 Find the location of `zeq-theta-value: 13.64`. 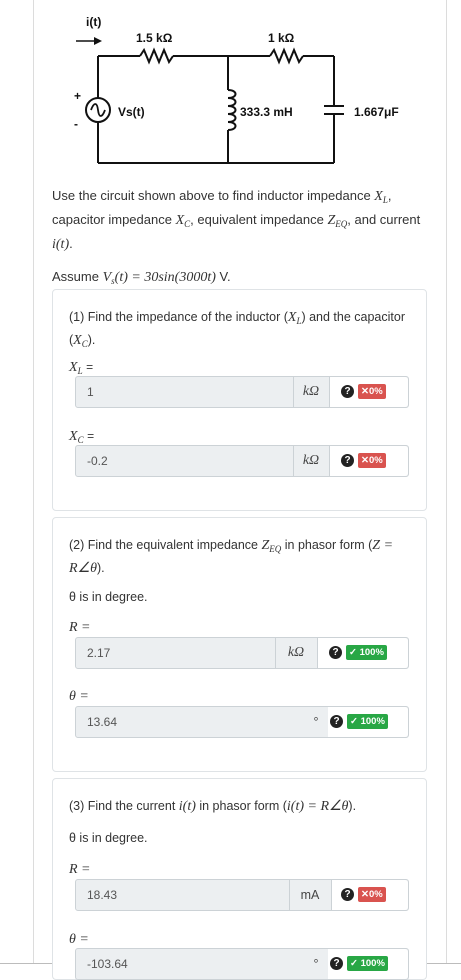

zeq-theta-value: 13.64 is located at coordinates (102, 722).